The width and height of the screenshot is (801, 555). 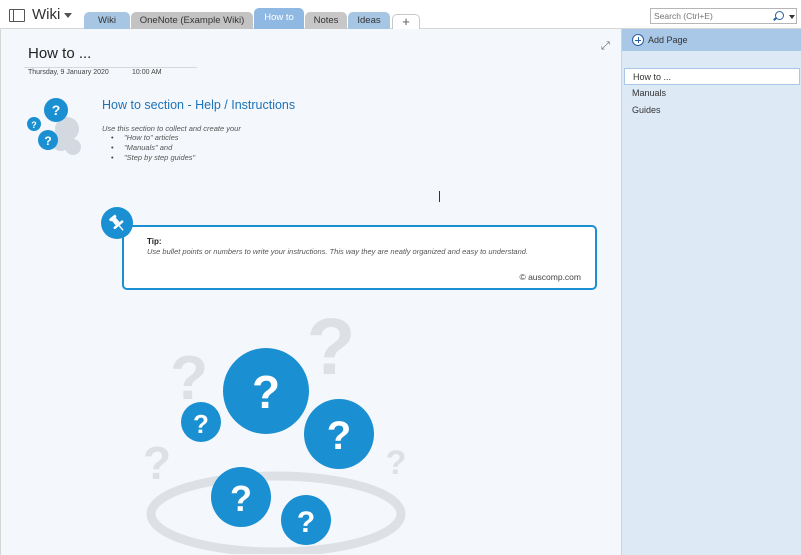 I want to click on page-list: How to ... Manuals Guides, so click(x=711, y=93).